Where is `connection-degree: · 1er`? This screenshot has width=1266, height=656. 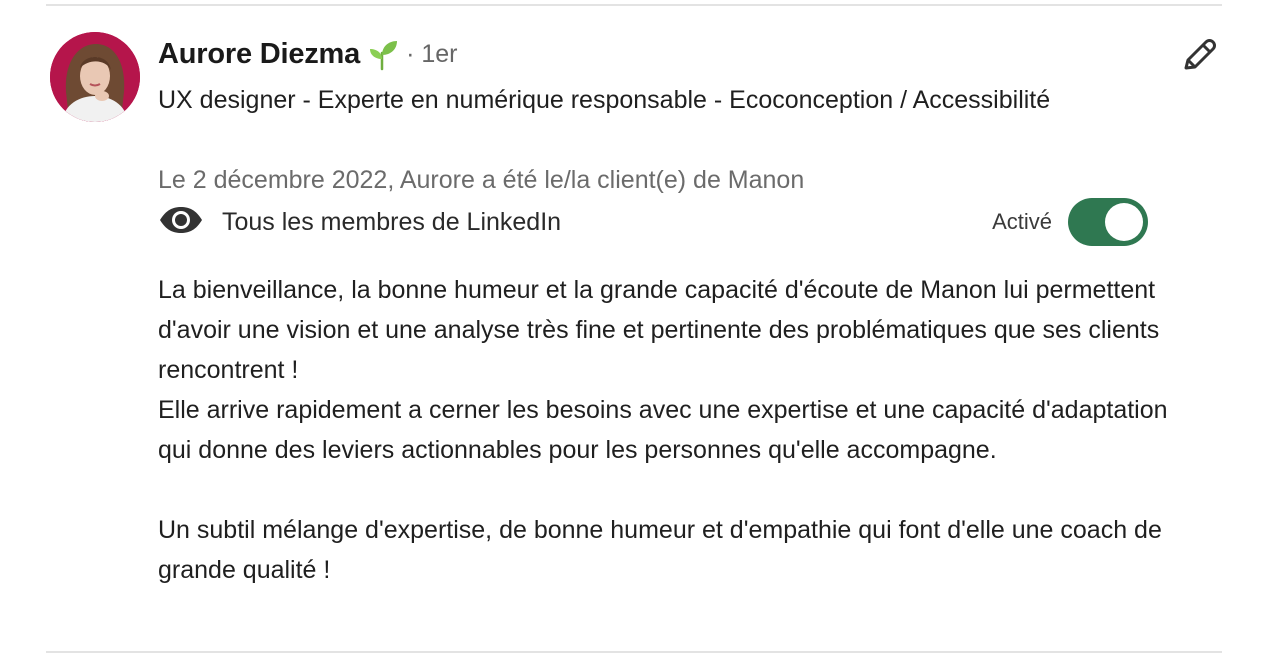
connection-degree: · 1er is located at coordinates (432, 53).